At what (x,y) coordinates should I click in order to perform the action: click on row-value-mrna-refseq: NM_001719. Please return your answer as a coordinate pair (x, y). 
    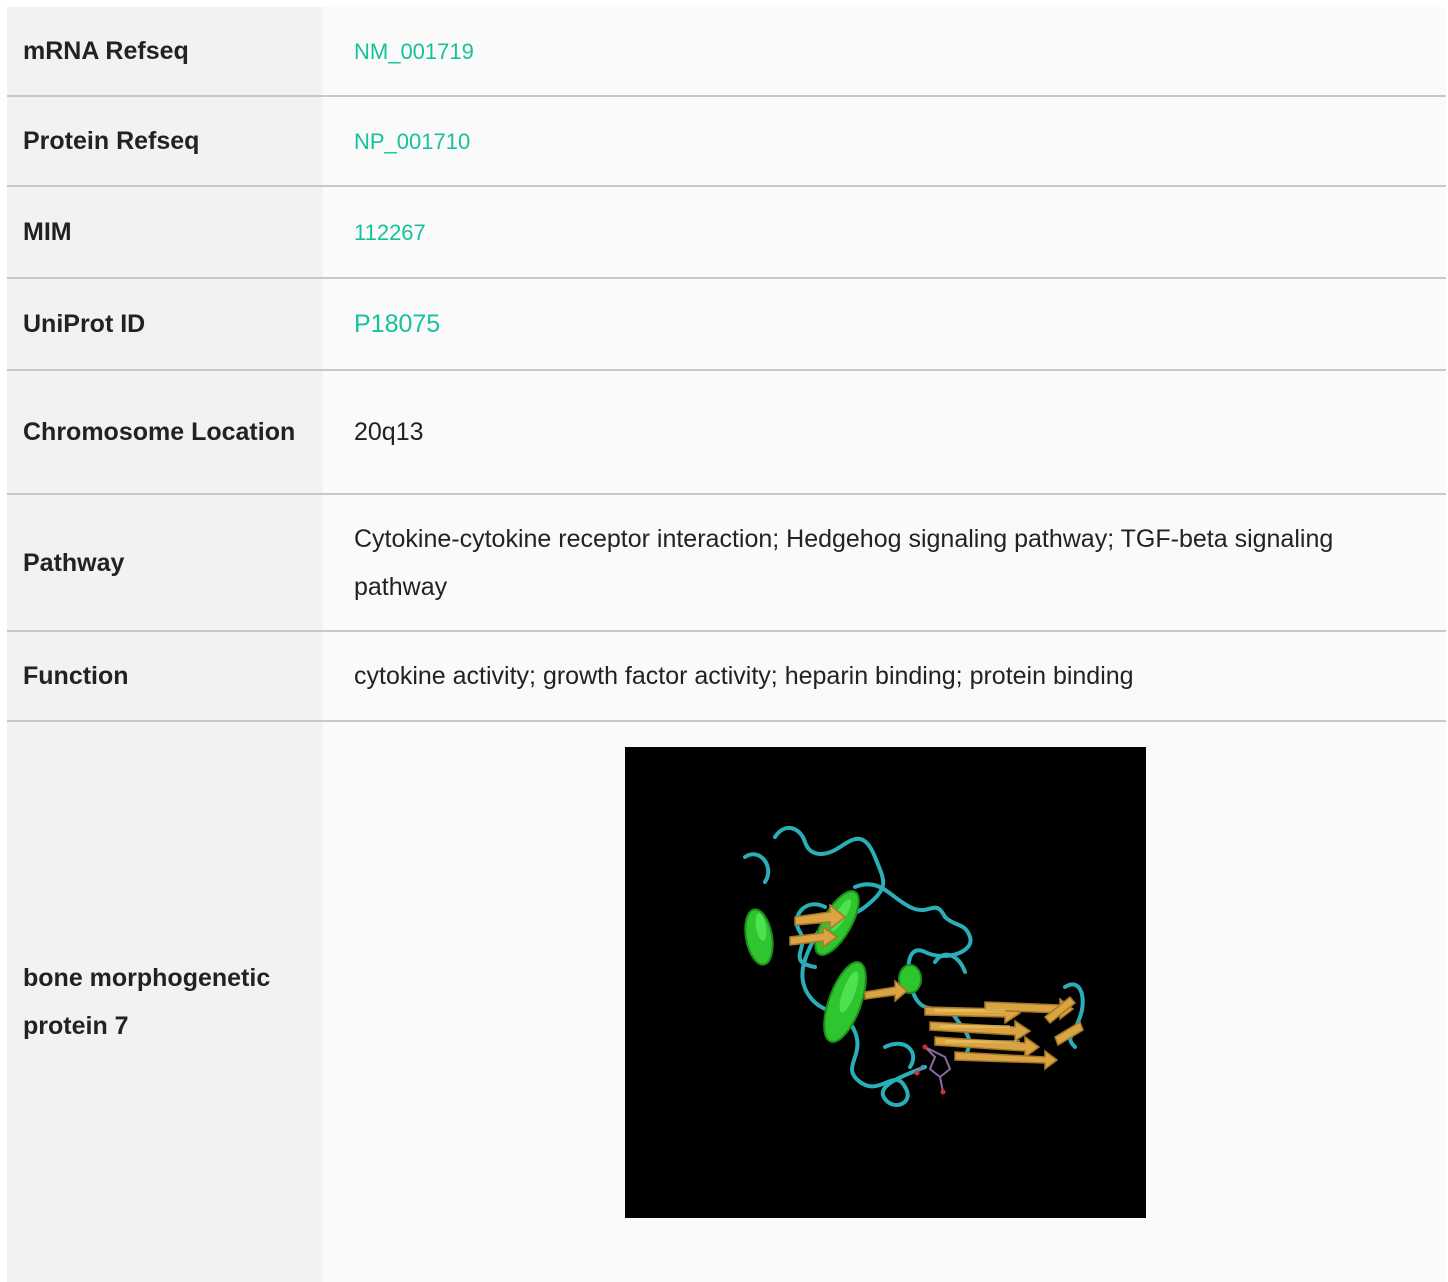
    Looking at the image, I should click on (884, 52).